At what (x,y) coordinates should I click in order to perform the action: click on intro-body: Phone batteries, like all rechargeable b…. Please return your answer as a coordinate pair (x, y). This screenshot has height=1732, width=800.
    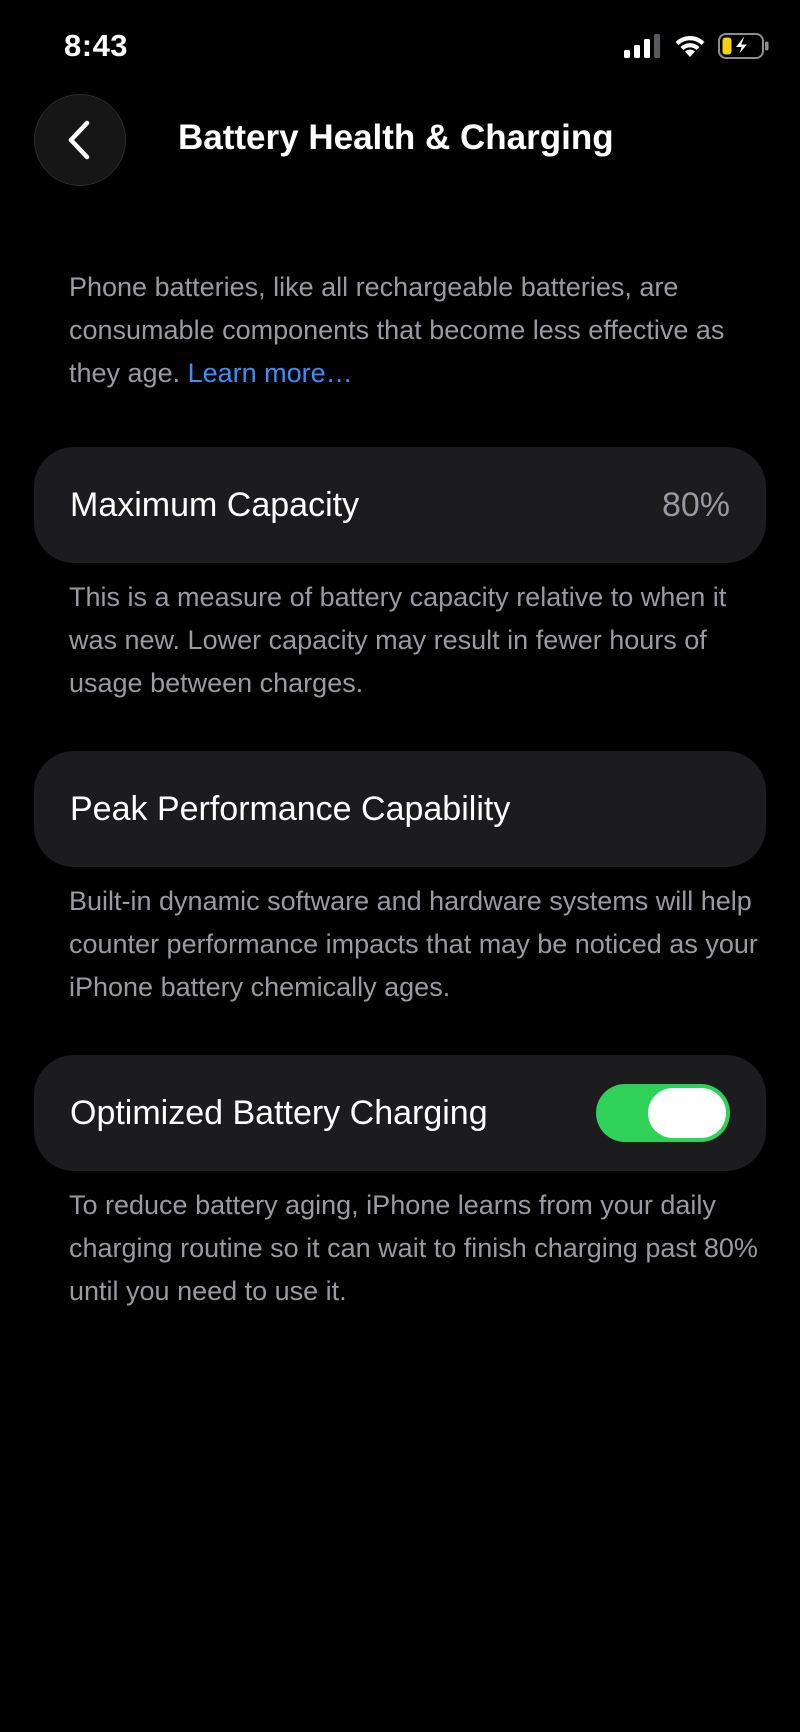
    Looking at the image, I should click on (397, 330).